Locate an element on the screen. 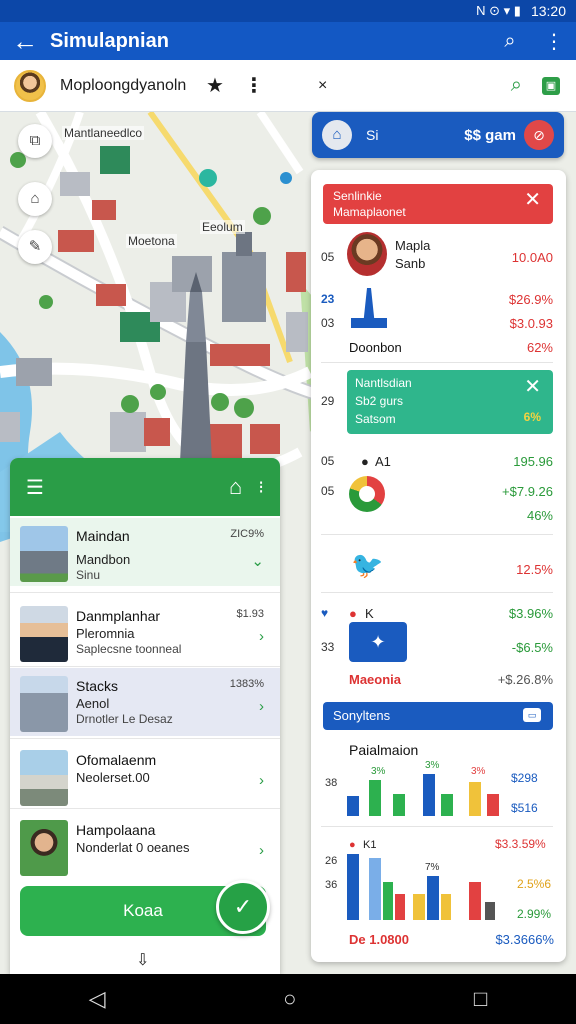 The width and height of the screenshot is (576, 1024). item-detail: Saplecsne toonneal is located at coordinates (129, 649).